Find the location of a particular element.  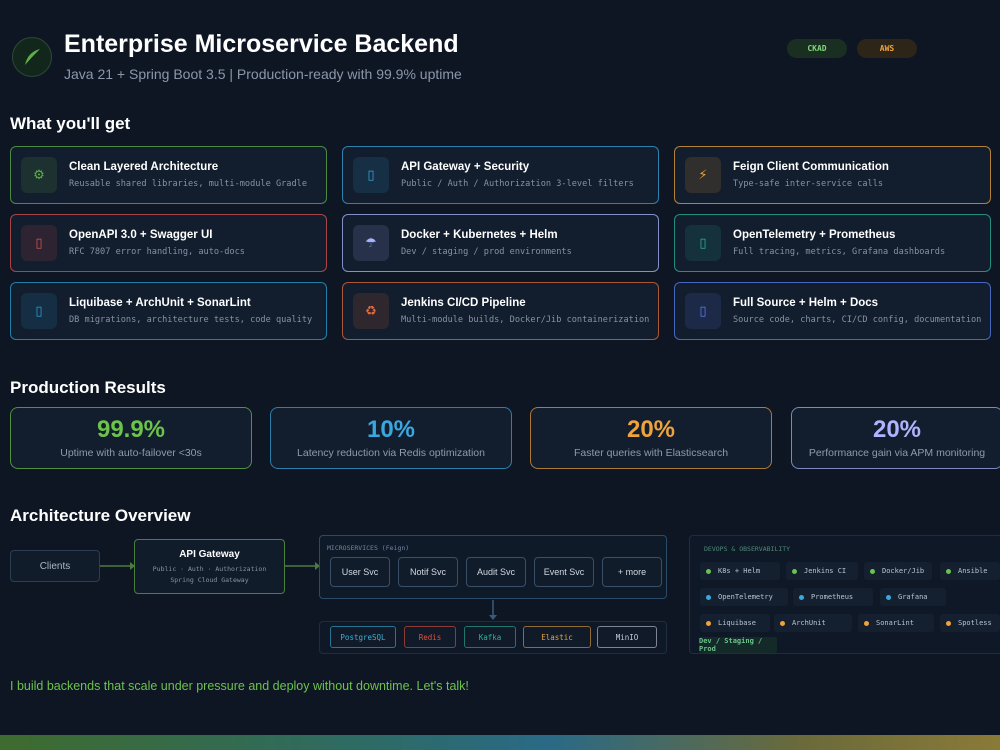

devops-tag: Grafana is located at coordinates (913, 597).